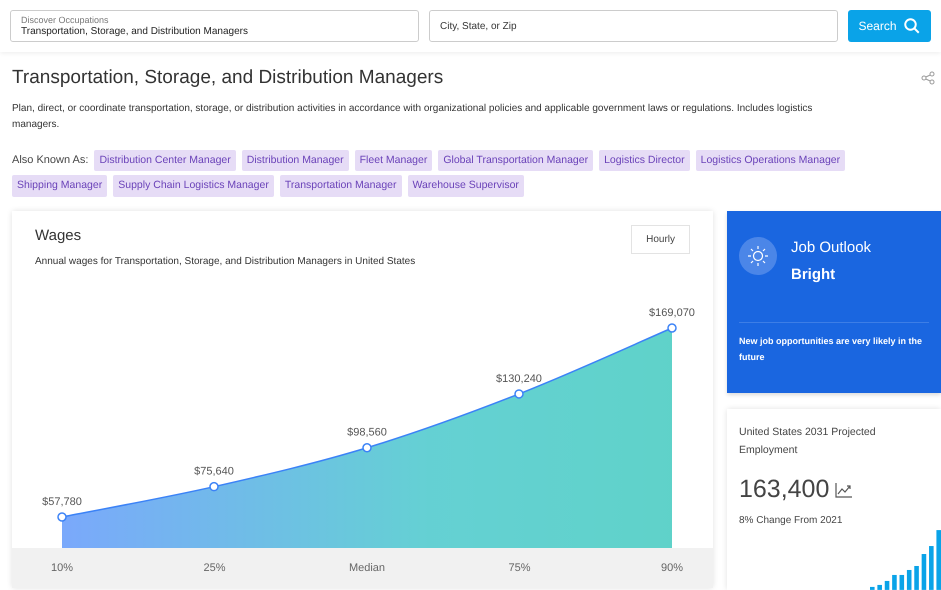  Describe the element at coordinates (911, 26) in the screenshot. I see `search-icon` at that location.